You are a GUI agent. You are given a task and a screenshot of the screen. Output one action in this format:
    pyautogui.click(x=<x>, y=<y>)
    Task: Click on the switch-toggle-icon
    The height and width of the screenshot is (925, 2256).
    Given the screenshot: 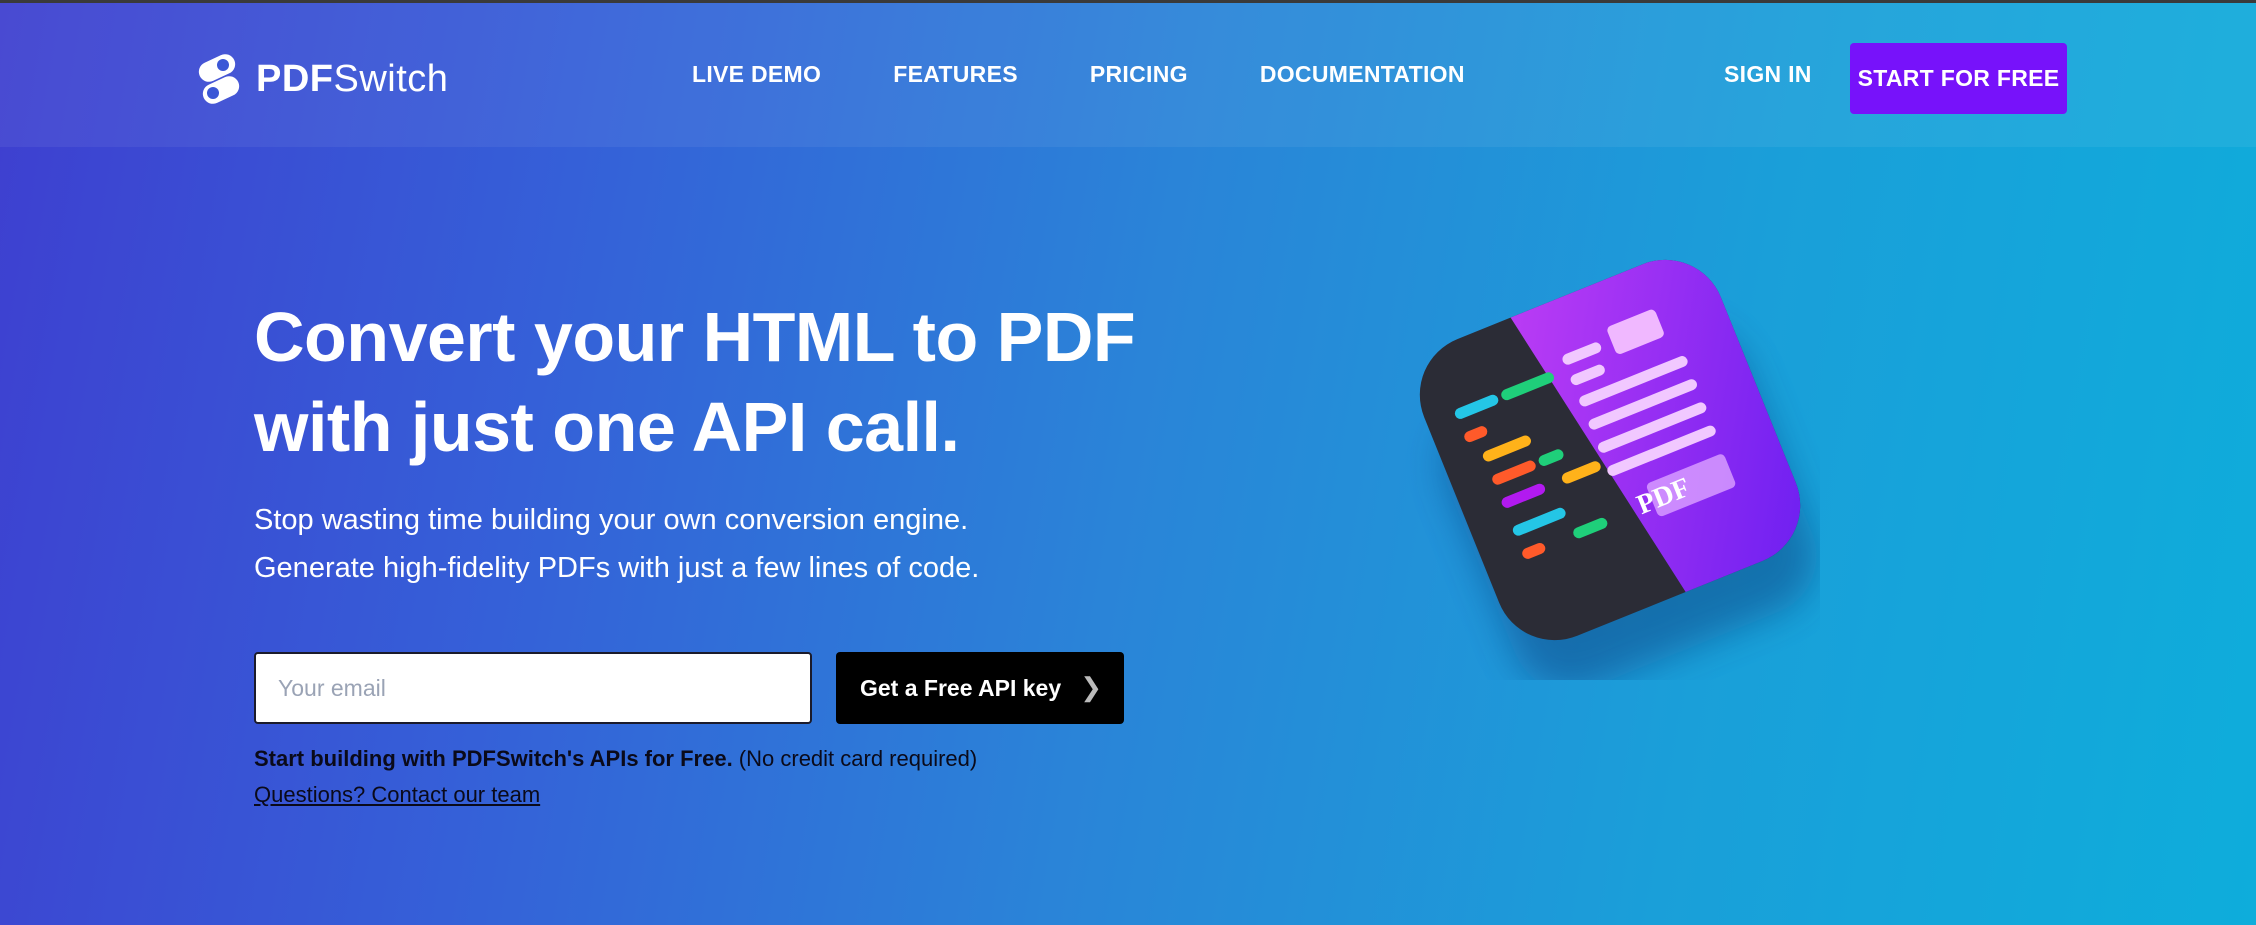 What is the action you would take?
    pyautogui.click(x=219, y=79)
    